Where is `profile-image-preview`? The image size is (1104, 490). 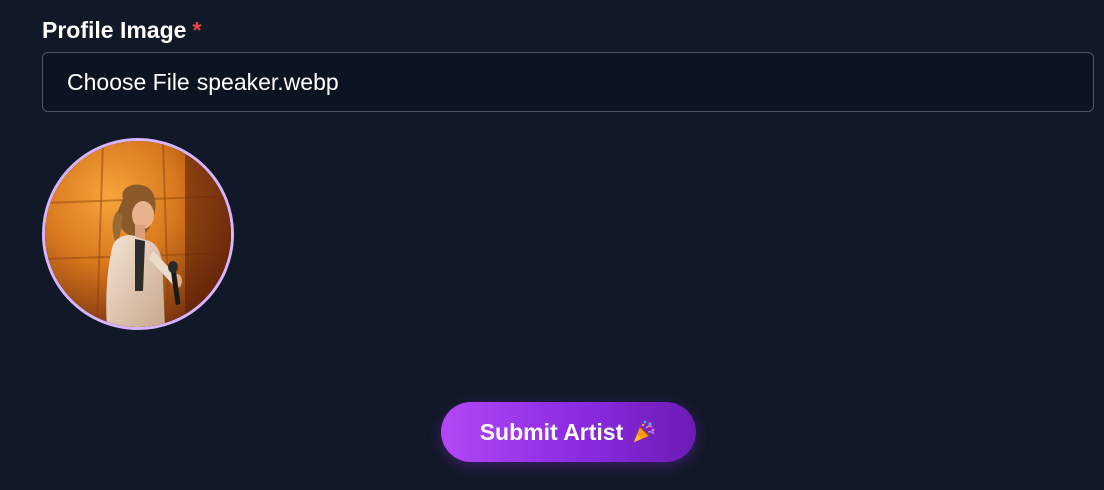
profile-image-preview is located at coordinates (138, 234).